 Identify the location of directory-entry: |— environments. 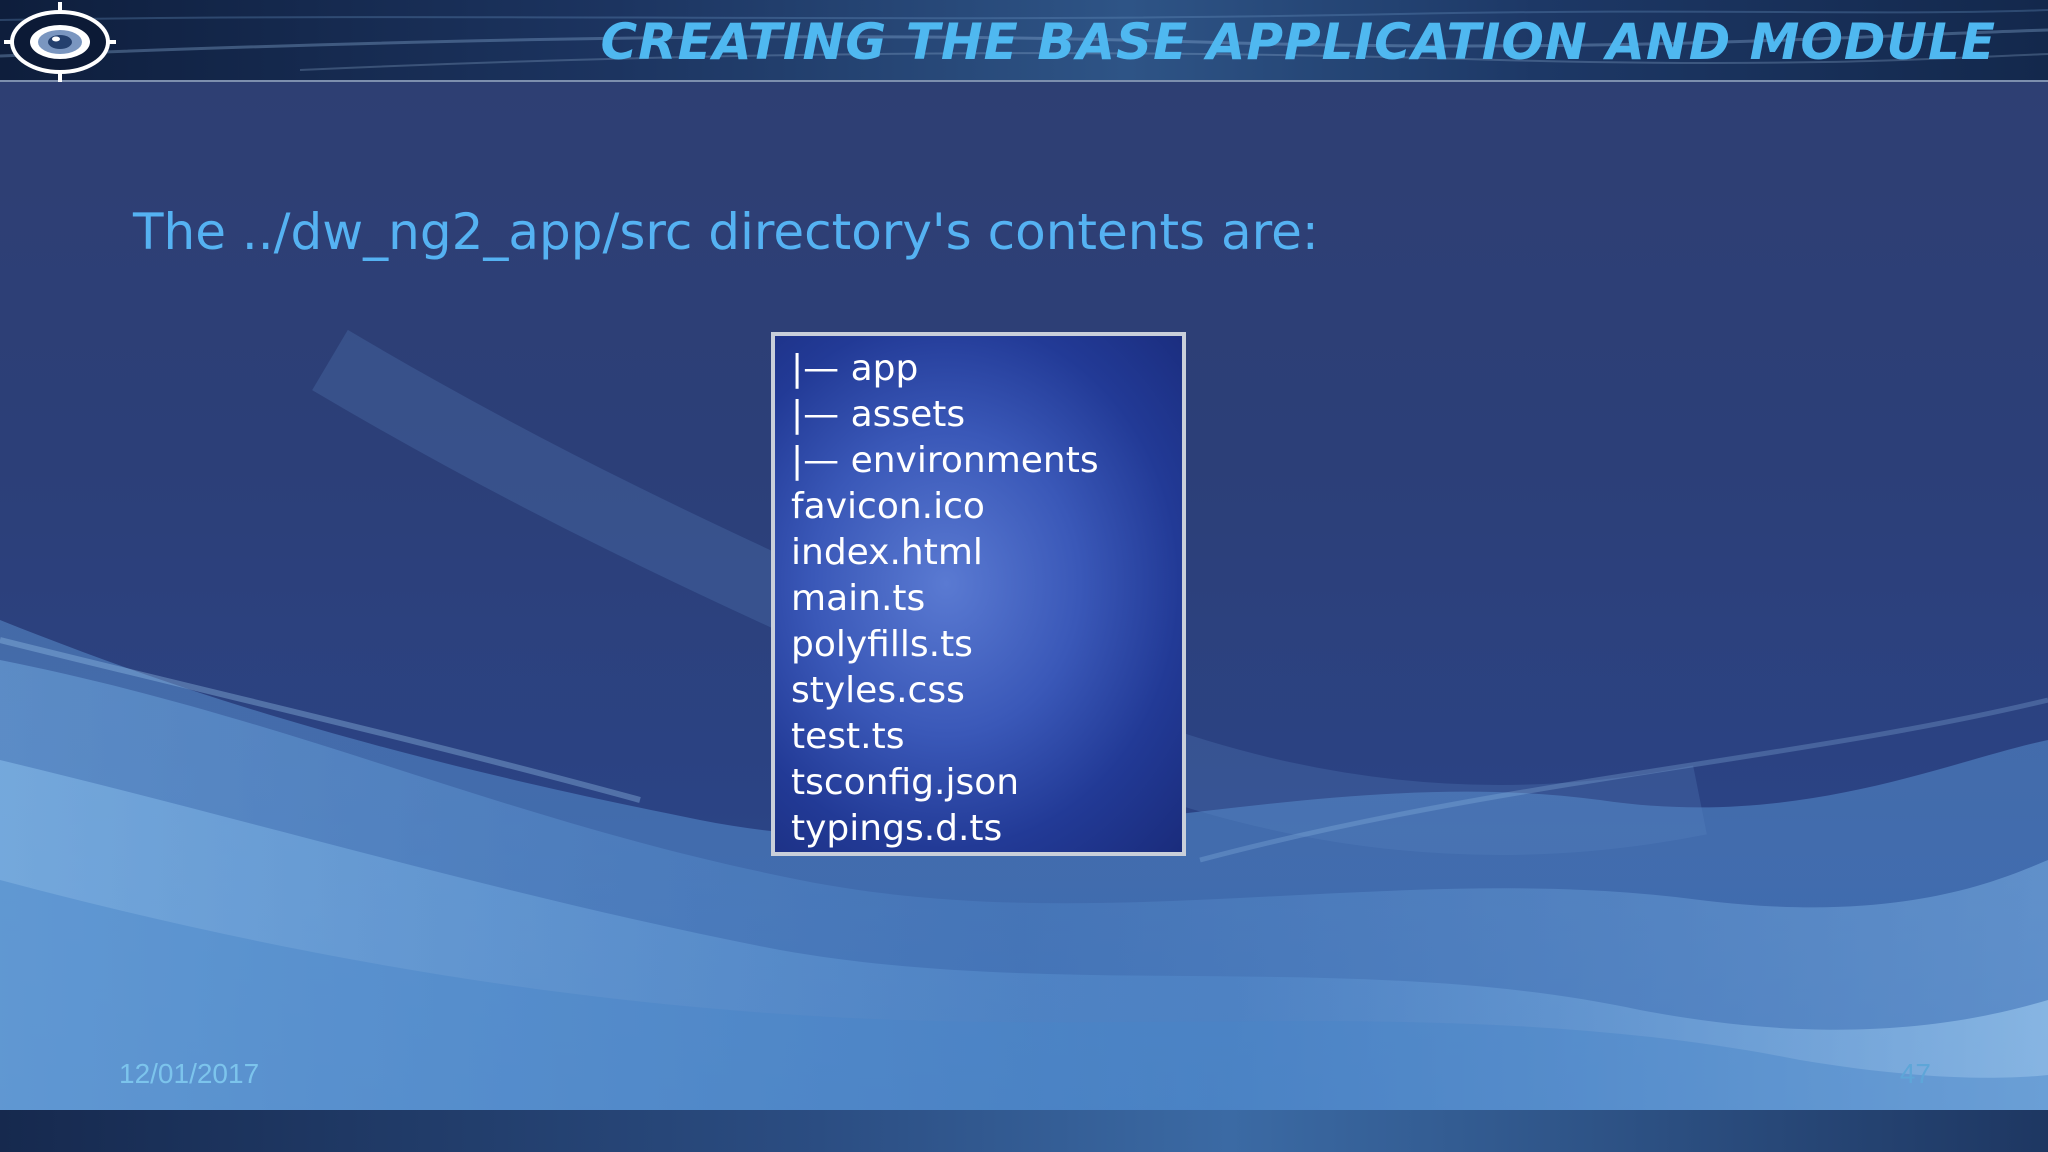
(945, 460).